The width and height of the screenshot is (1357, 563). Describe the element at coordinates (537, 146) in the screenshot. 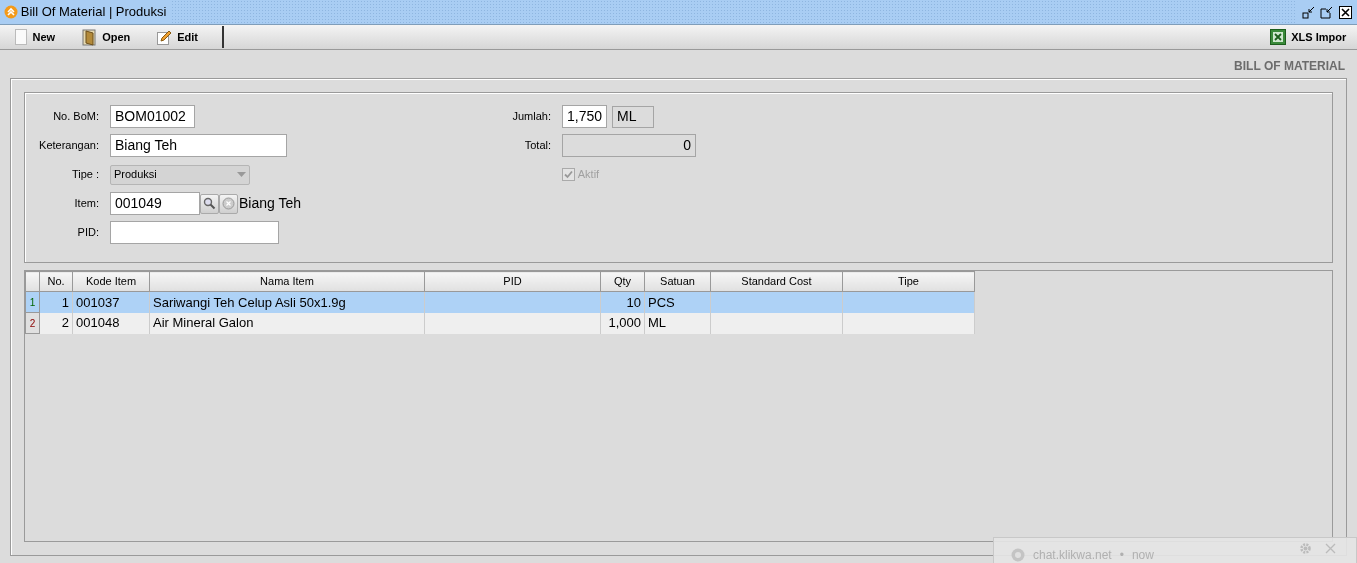

I see `total-label: Total:` at that location.